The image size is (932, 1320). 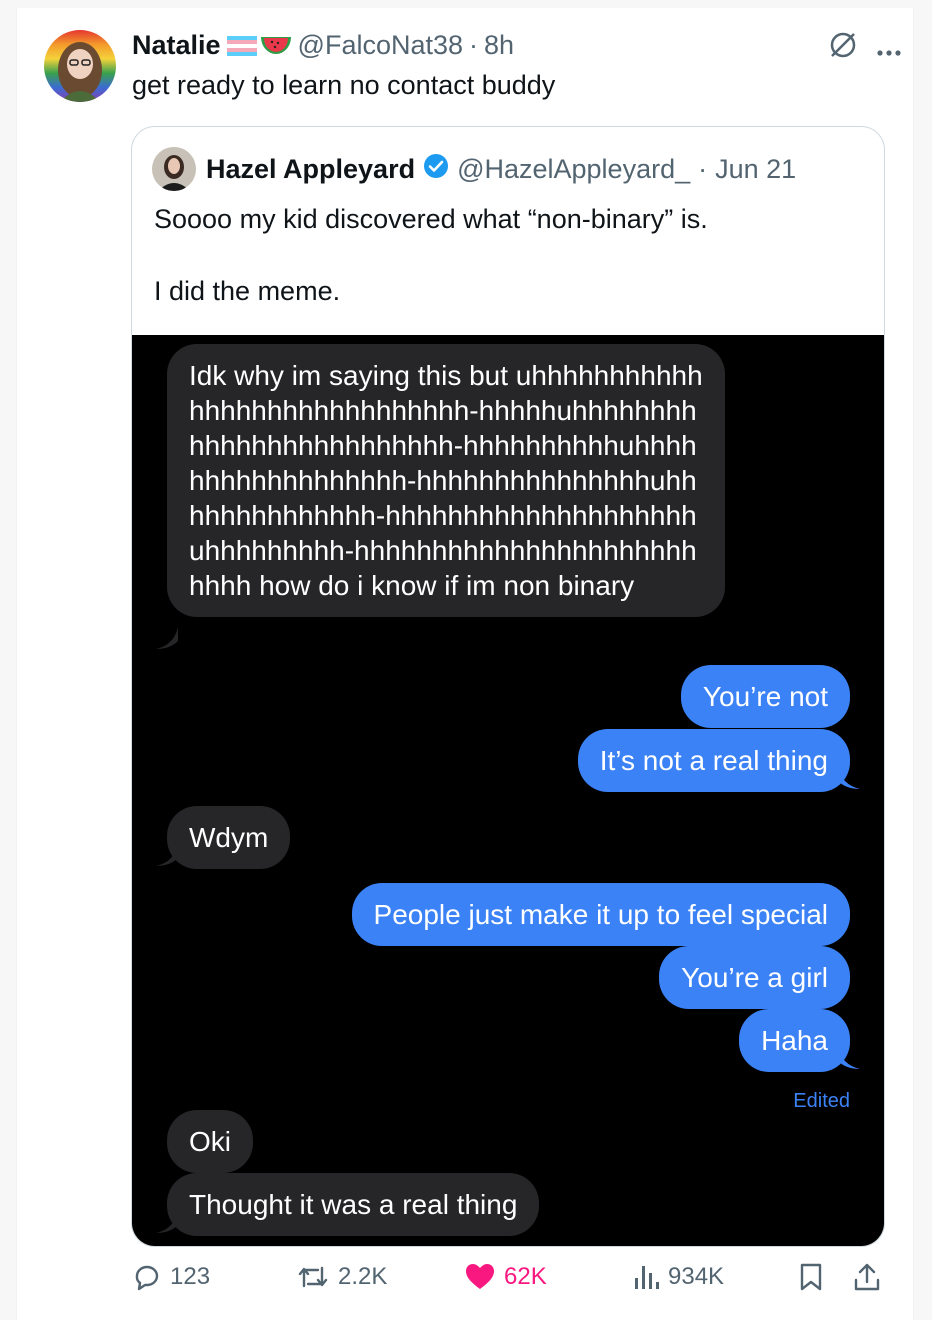 What do you see at coordinates (190, 1276) in the screenshot?
I see `reply-count: 123` at bounding box center [190, 1276].